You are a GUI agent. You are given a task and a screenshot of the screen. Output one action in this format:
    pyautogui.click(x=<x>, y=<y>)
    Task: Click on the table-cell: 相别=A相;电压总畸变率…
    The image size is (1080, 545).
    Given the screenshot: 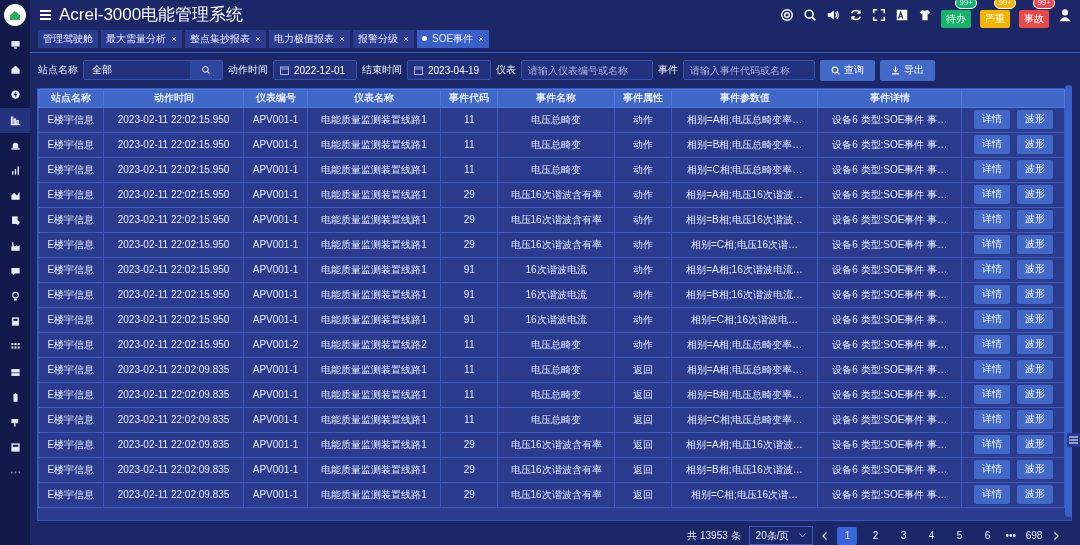 What is the action you would take?
    pyautogui.click(x=744, y=120)
    